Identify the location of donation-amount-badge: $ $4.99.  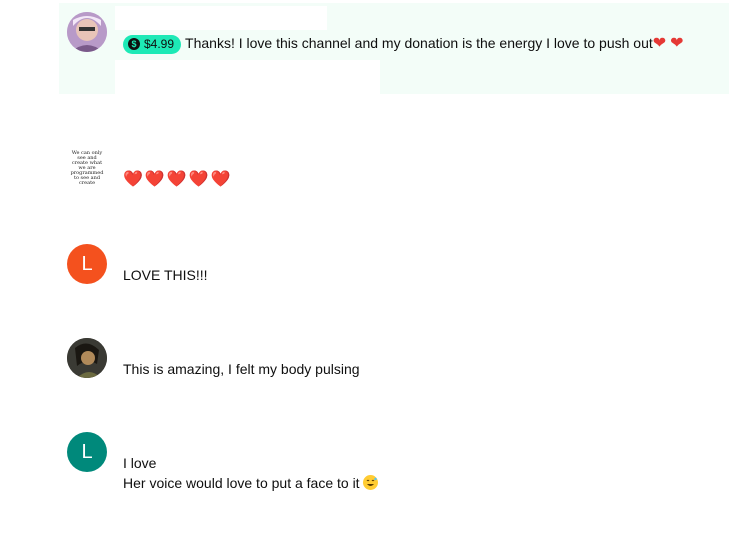
(152, 44).